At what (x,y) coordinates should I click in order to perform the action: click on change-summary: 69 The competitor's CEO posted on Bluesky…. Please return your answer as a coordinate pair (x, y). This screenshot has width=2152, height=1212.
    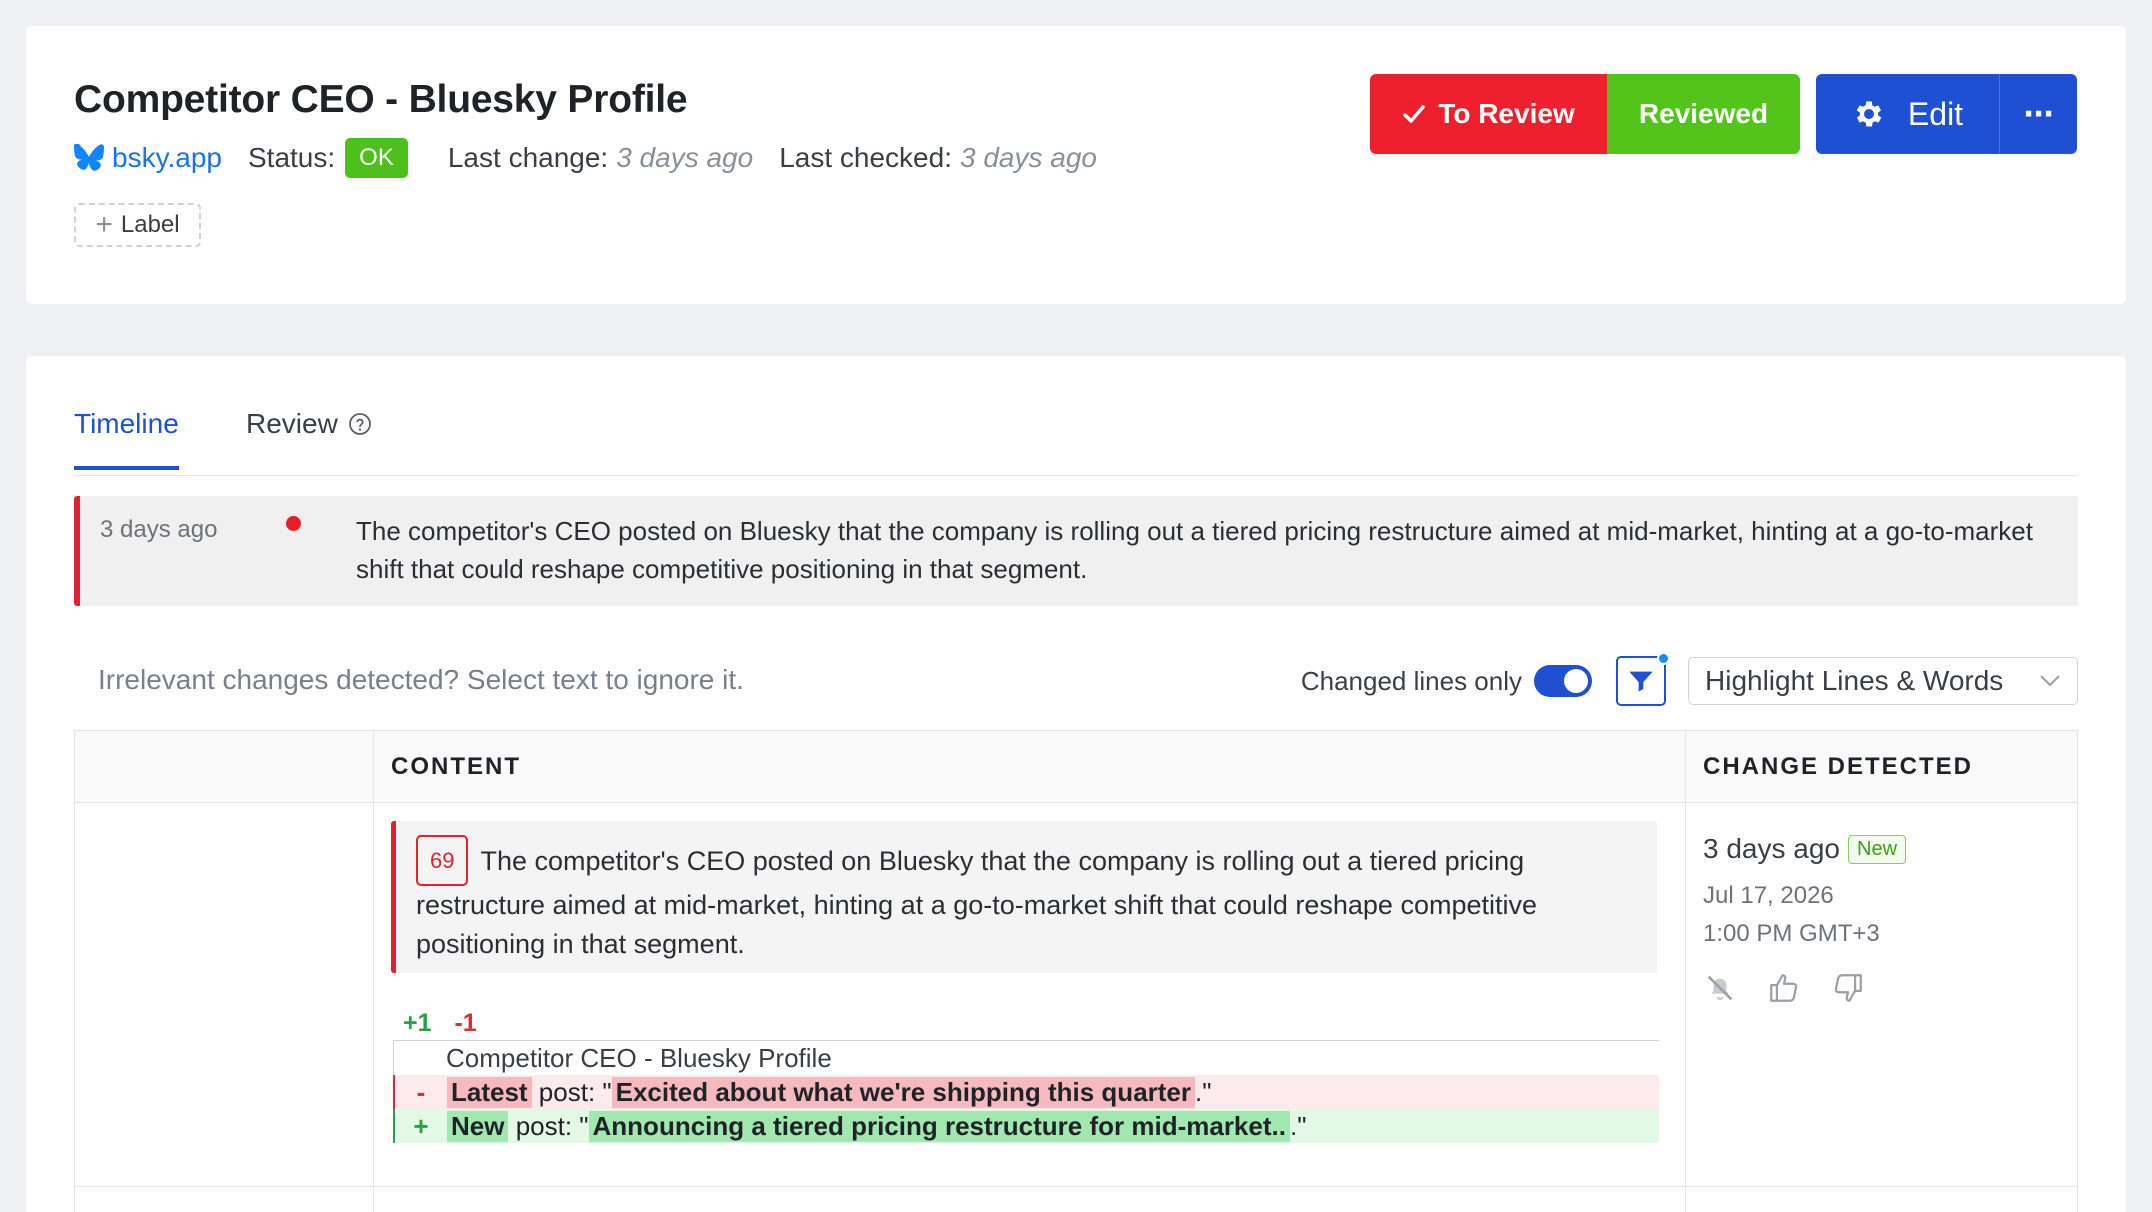
    Looking at the image, I should click on (1016, 899).